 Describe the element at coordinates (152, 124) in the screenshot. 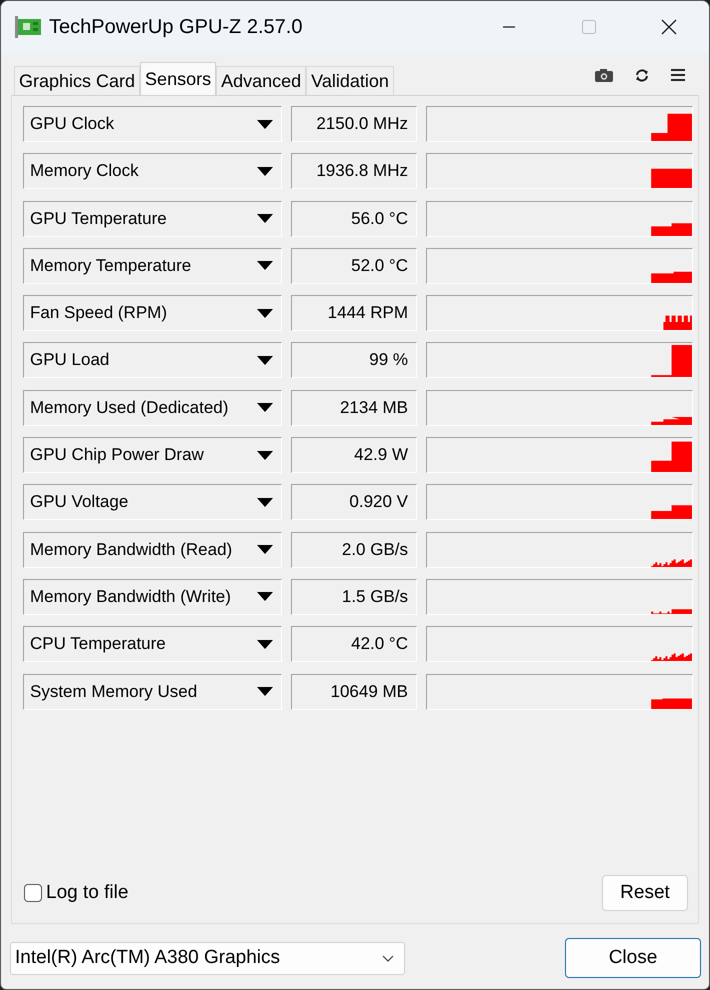

I see `sensor-dropdown: GPU Clock` at that location.